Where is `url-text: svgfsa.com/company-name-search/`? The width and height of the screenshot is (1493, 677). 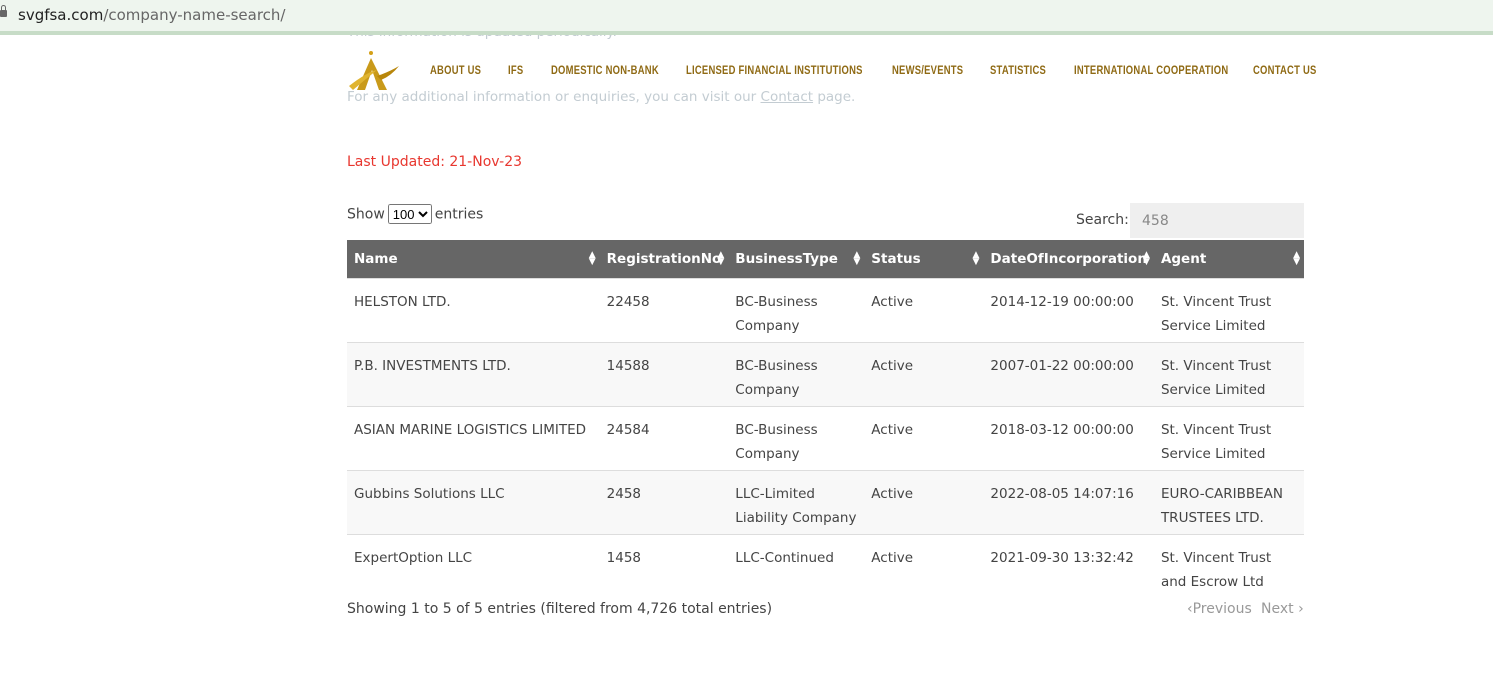
url-text: svgfsa.com/company-name-search/ is located at coordinates (151, 15).